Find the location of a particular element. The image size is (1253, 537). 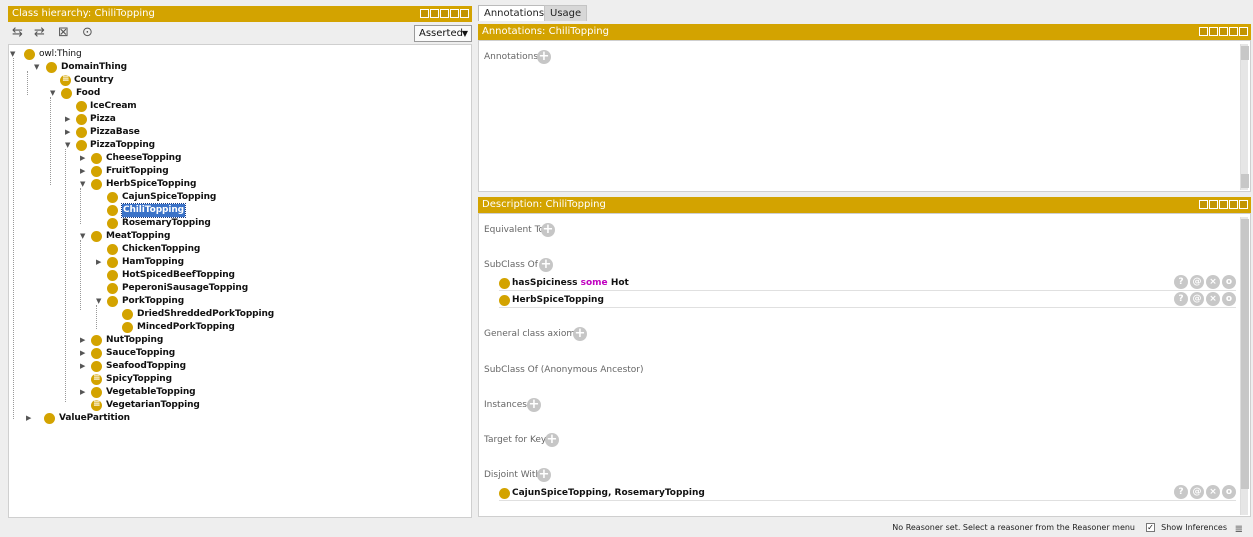

tab-annotations: Annotations is located at coordinates (514, 13).